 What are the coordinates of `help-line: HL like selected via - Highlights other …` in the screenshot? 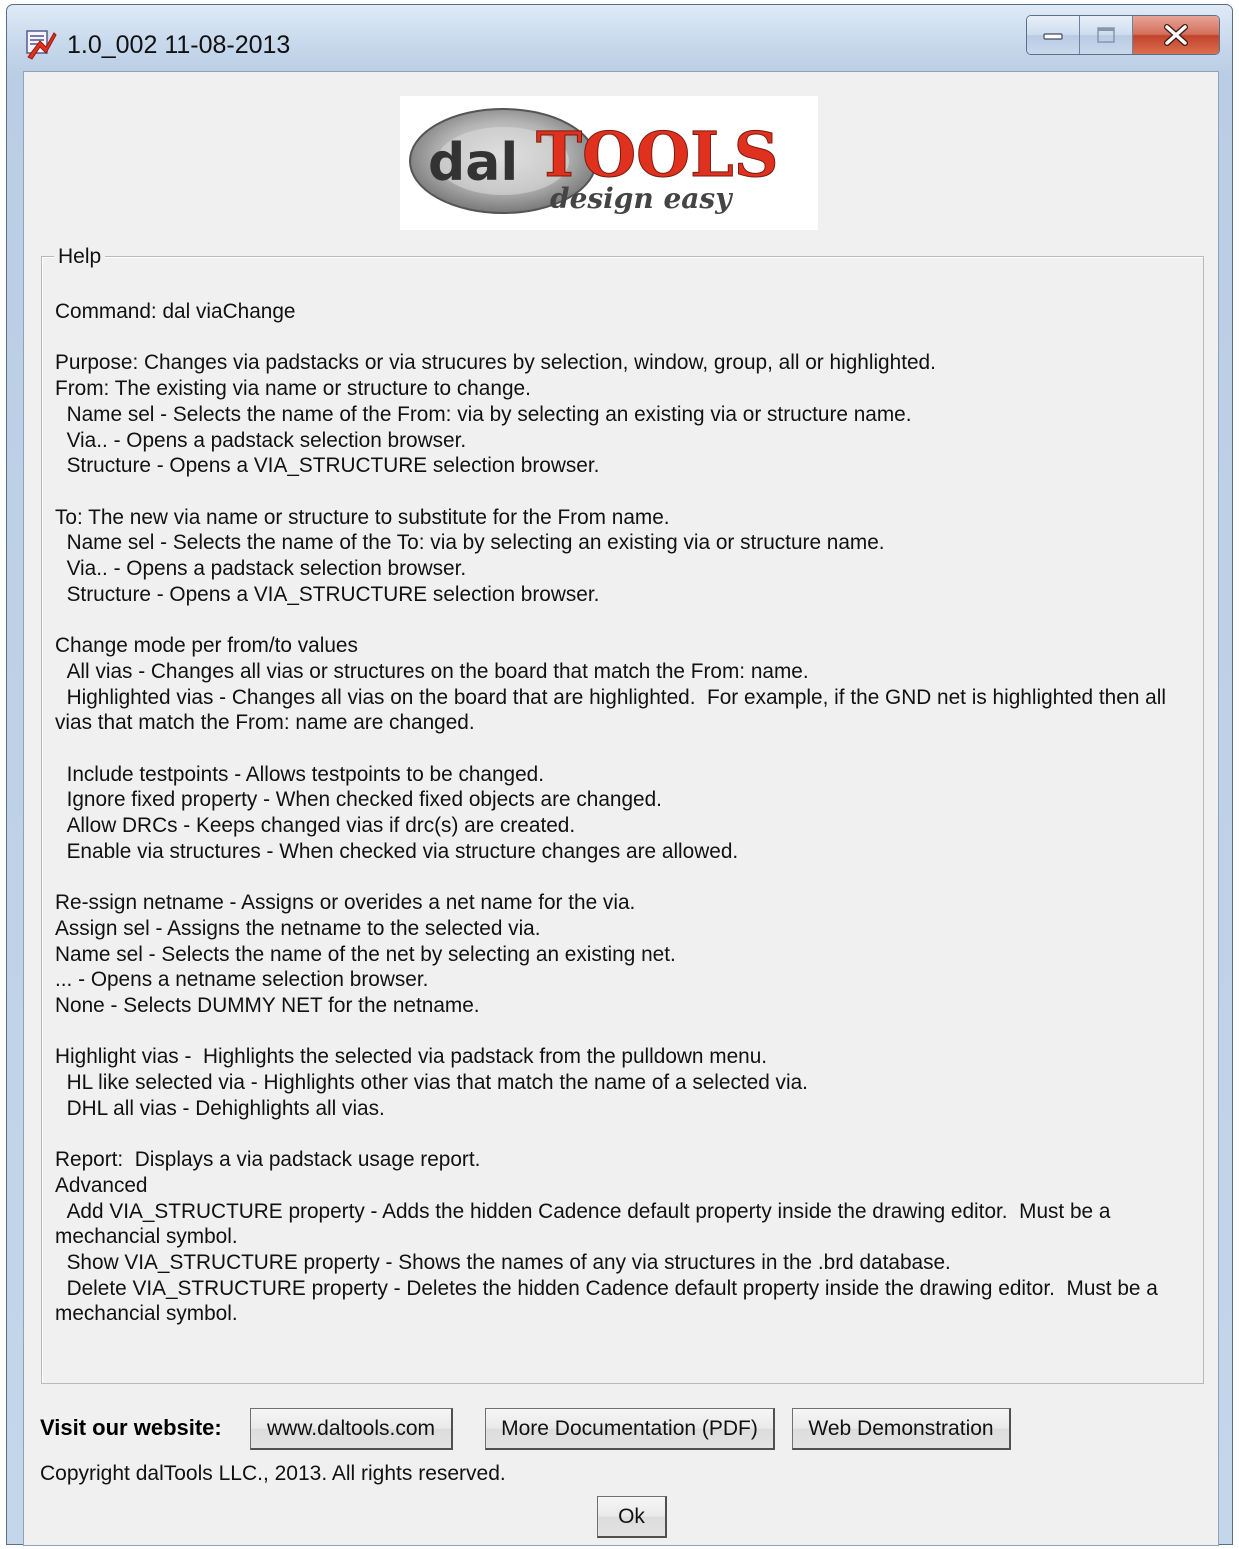 It's located at (431, 1082).